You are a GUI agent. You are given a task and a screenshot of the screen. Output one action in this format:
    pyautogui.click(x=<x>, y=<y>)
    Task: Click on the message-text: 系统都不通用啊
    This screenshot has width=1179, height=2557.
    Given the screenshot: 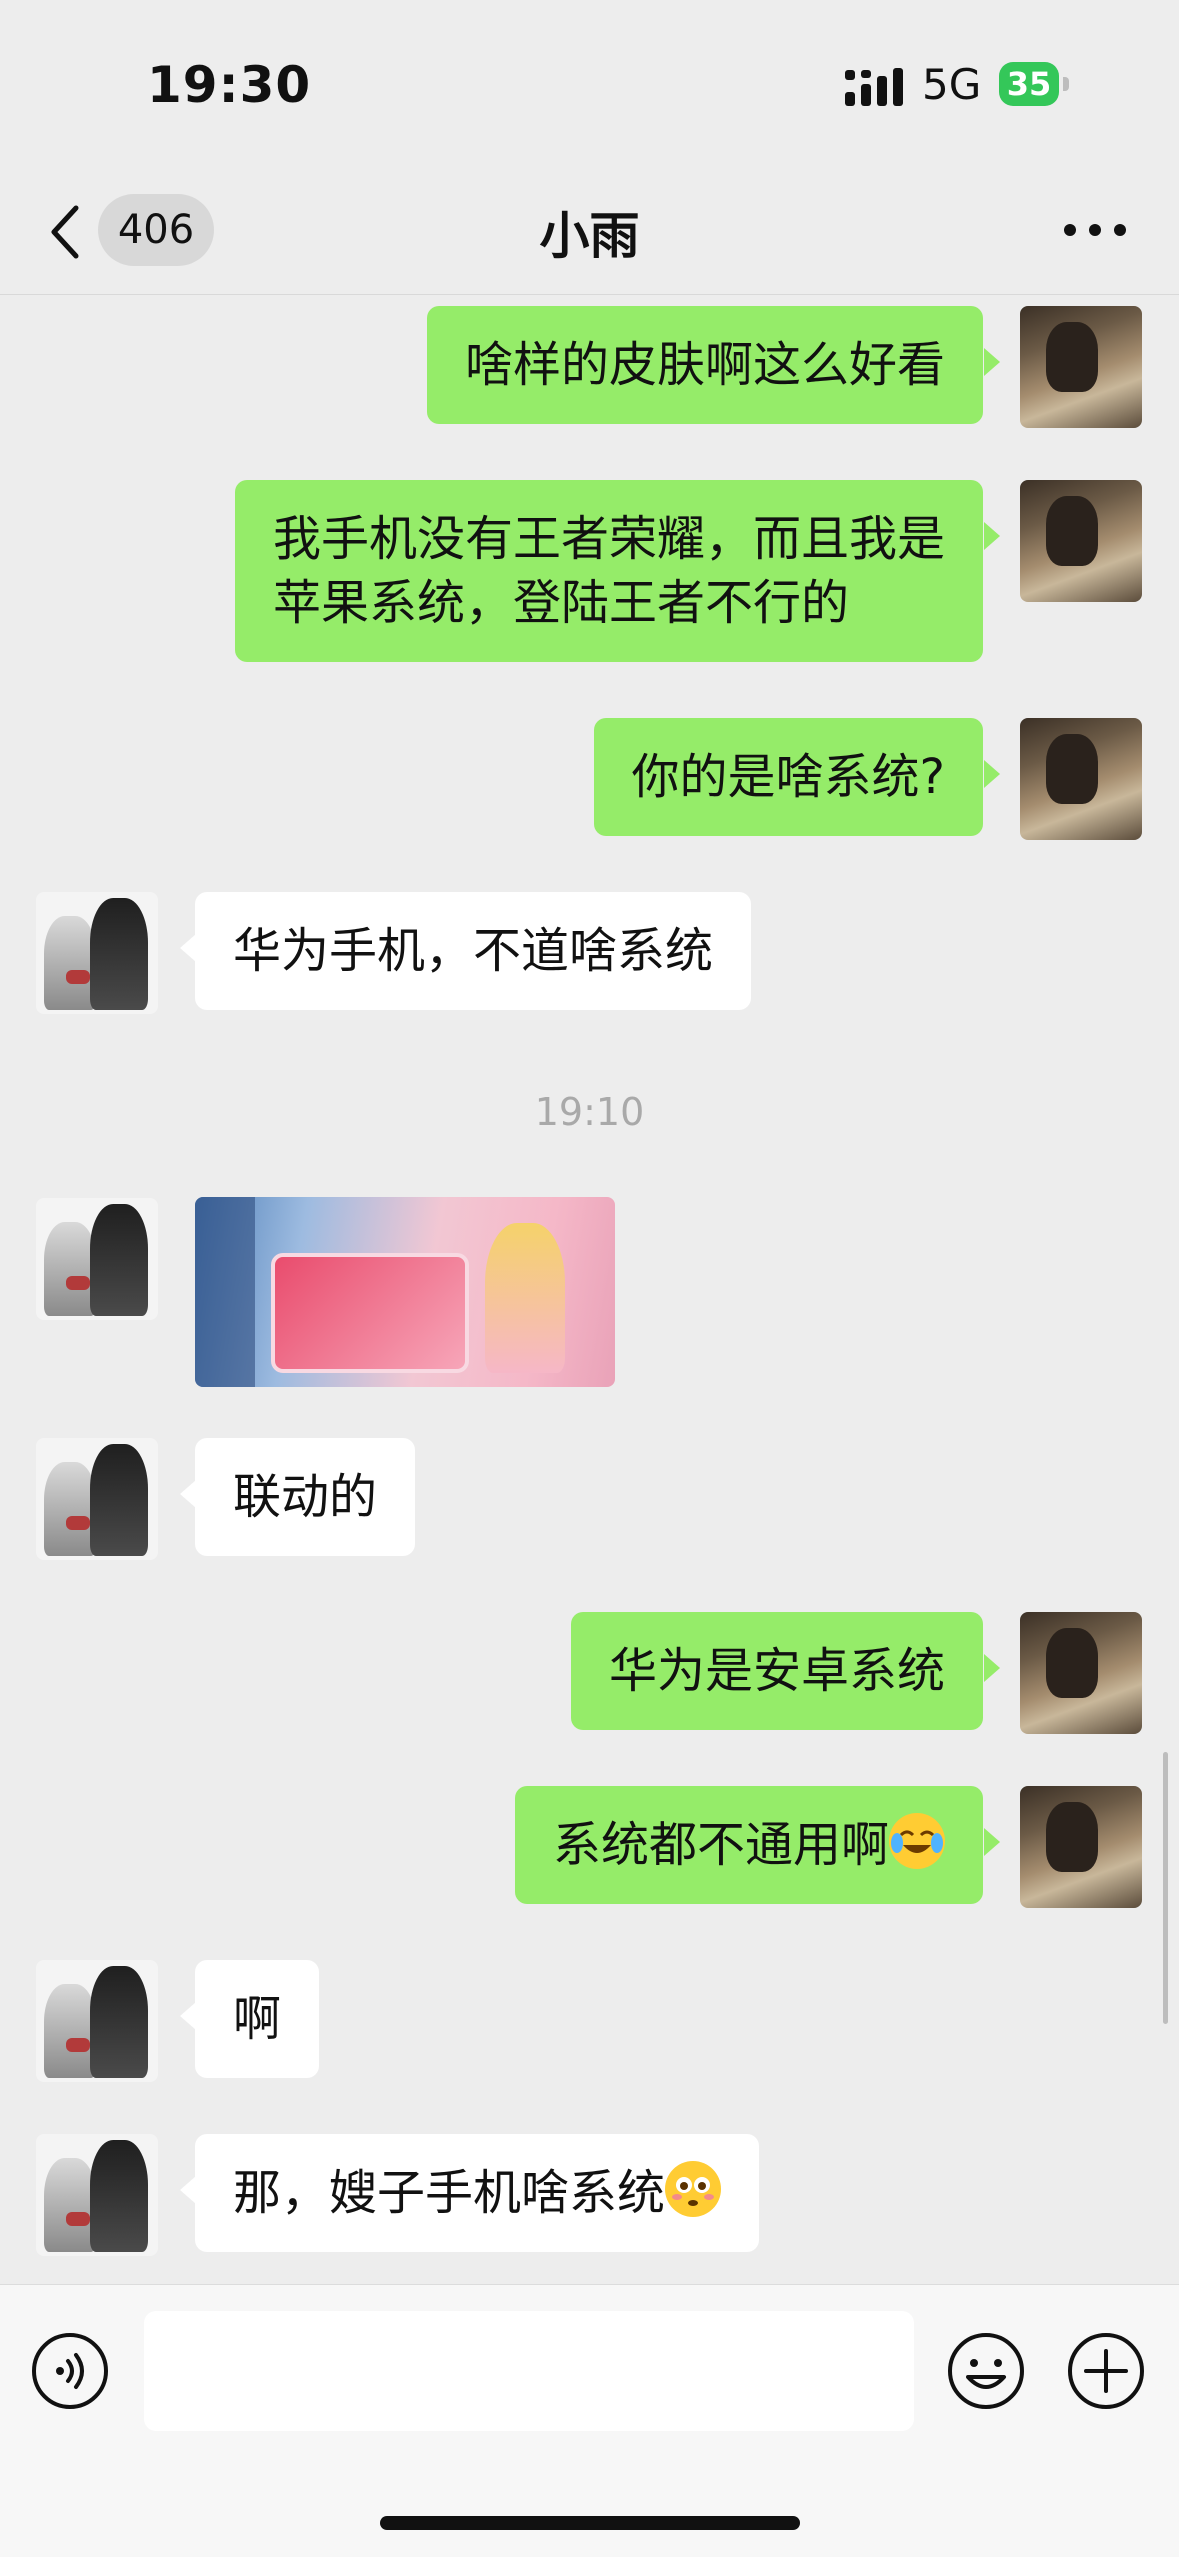 What is the action you would take?
    pyautogui.click(x=720, y=1845)
    